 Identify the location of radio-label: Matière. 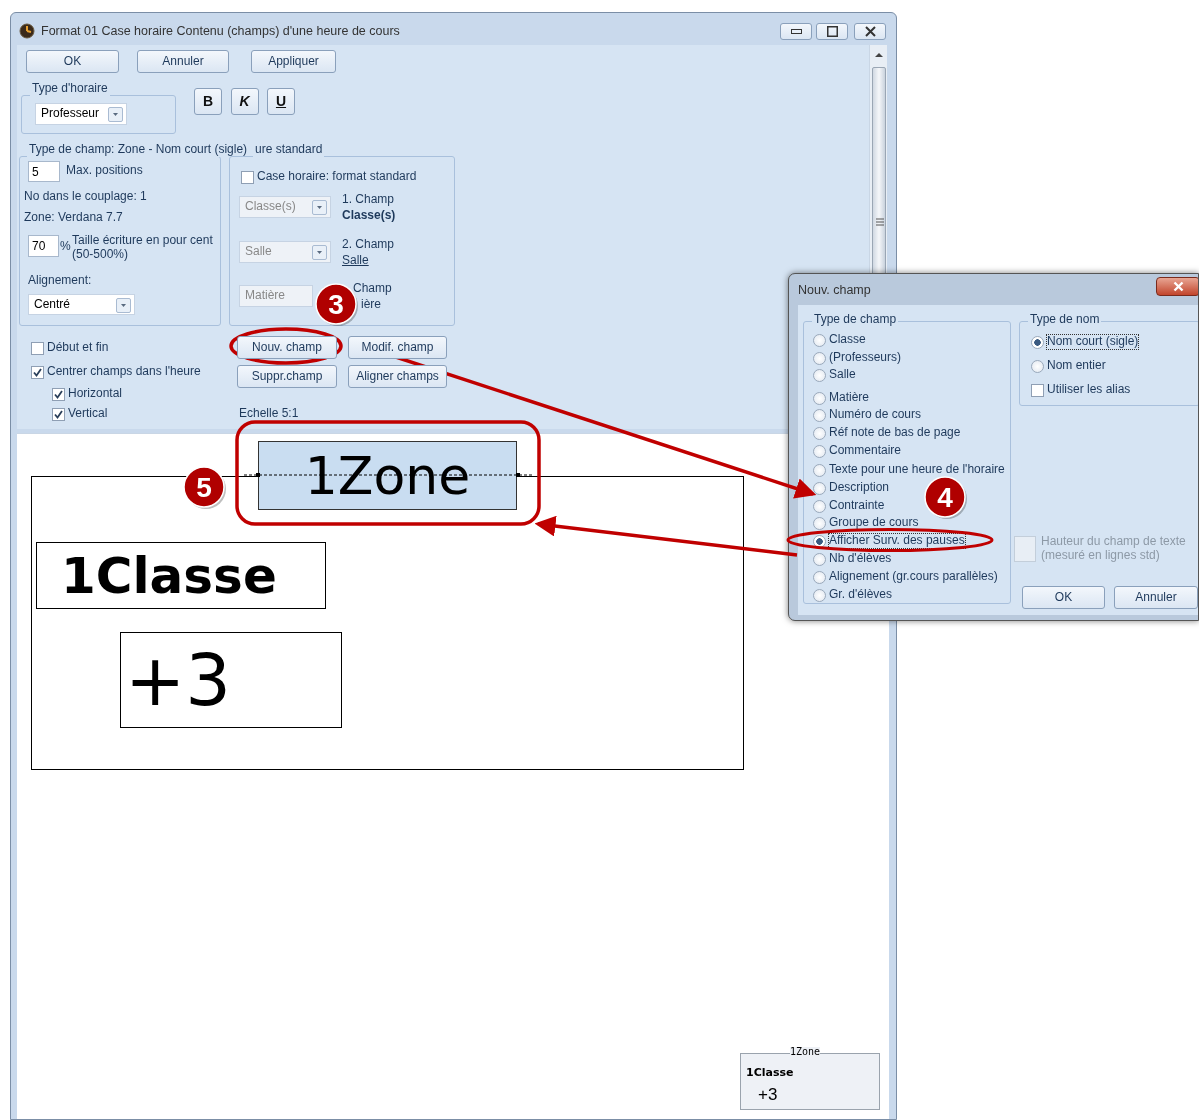
(849, 398).